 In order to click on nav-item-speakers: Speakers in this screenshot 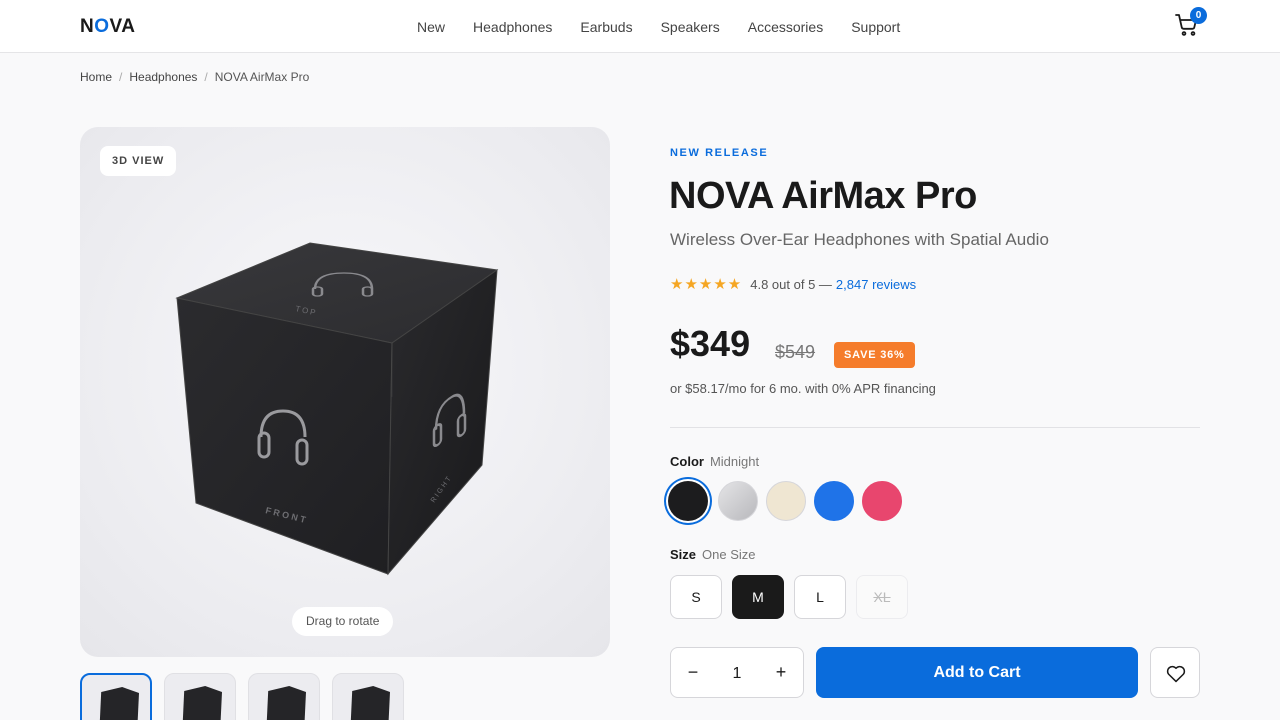, I will do `click(690, 27)`.